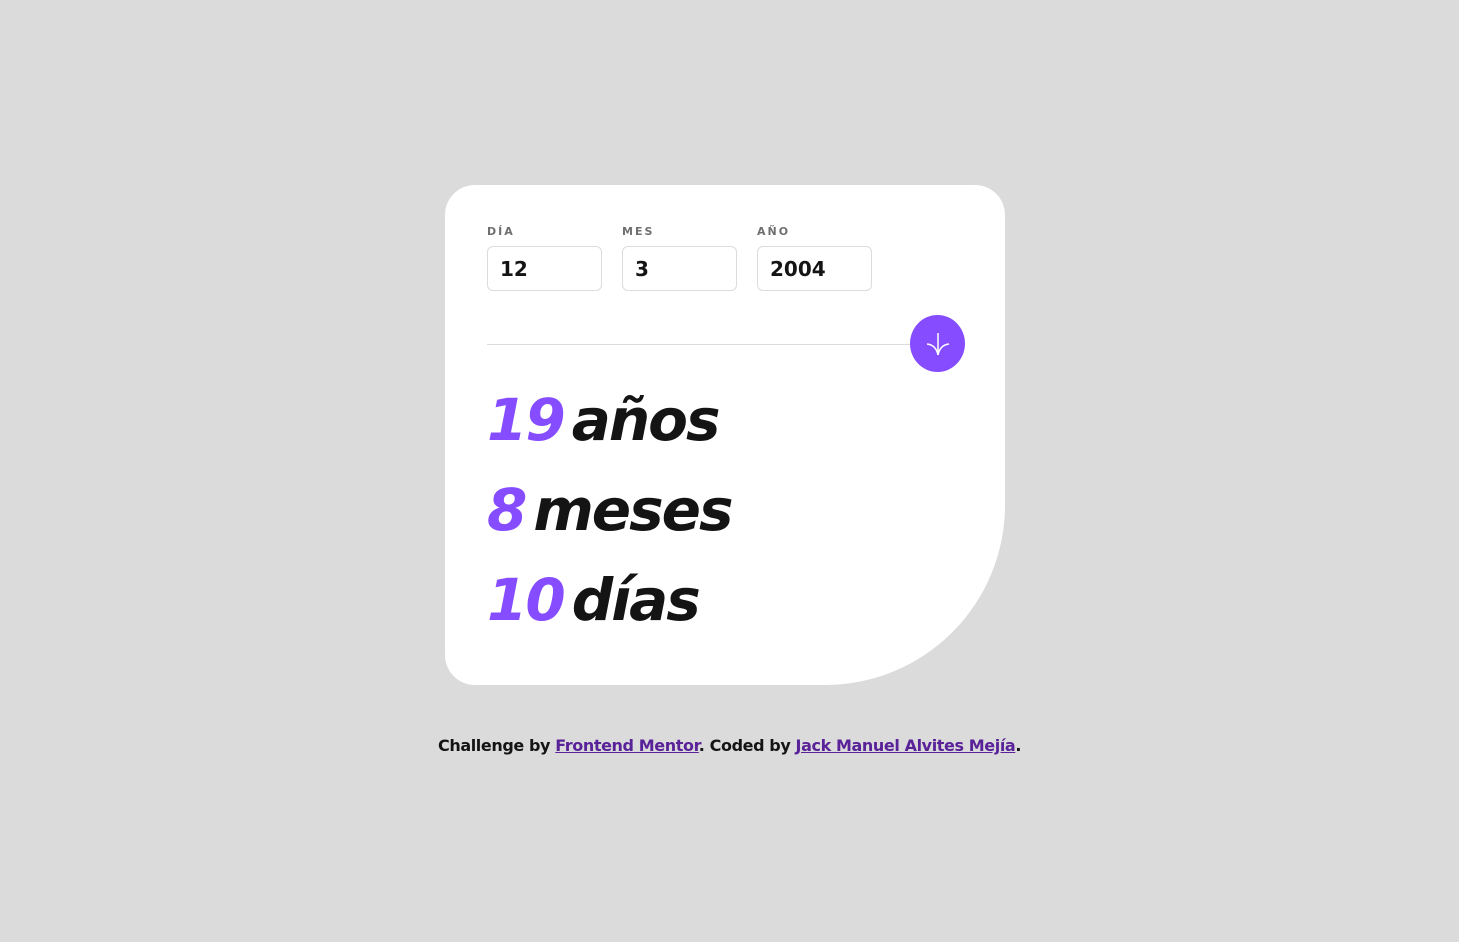 This screenshot has height=942, width=1459. Describe the element at coordinates (496, 745) in the screenshot. I see `attribution-prefix: Challenge by` at that location.